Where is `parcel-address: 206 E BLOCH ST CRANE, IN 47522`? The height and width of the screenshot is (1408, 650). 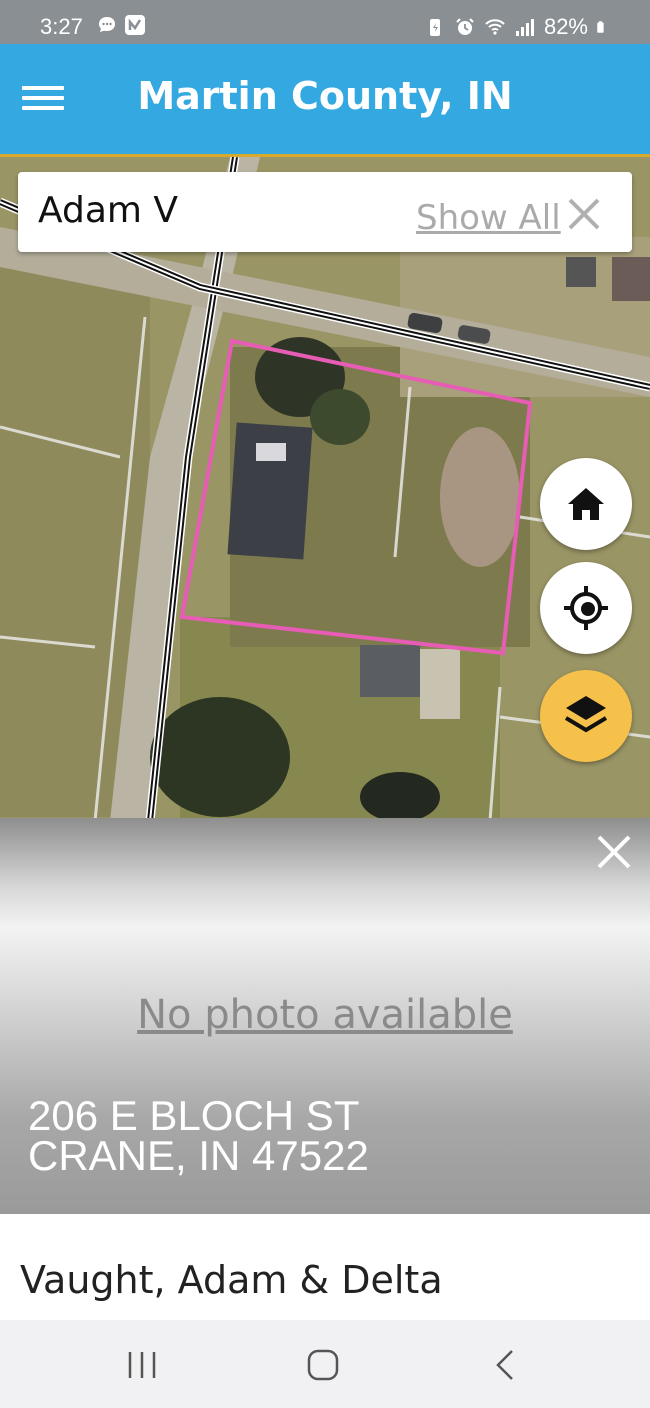
parcel-address: 206 E BLOCH ST CRANE, IN 47522 is located at coordinates (198, 1135).